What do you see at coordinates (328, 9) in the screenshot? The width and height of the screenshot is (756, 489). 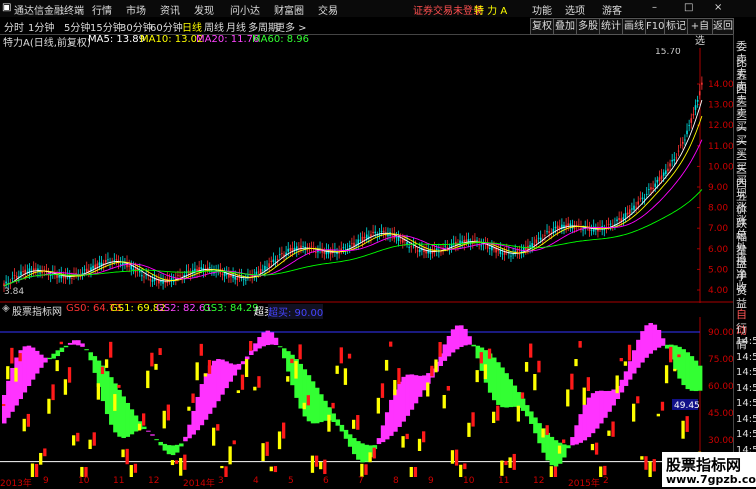 I see `menu-trade: 交易` at bounding box center [328, 9].